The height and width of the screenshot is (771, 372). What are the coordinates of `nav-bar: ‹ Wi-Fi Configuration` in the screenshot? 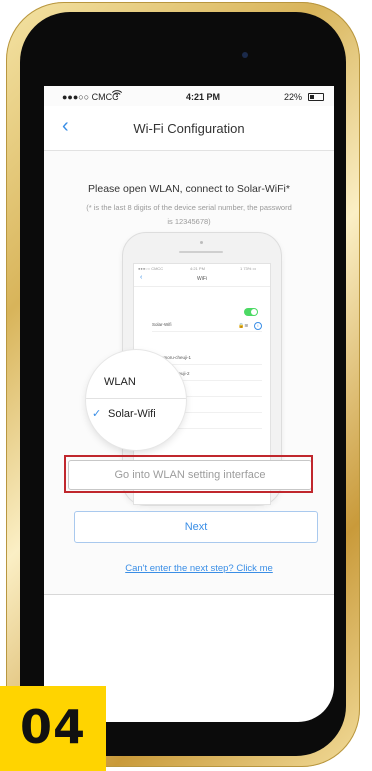 It's located at (189, 128).